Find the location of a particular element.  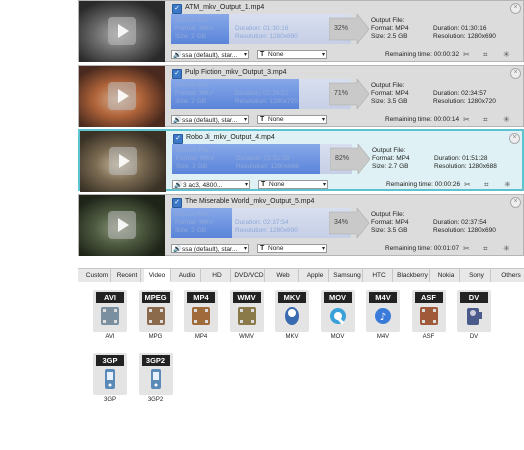

tab-nokia: Nokia is located at coordinates (446, 275).